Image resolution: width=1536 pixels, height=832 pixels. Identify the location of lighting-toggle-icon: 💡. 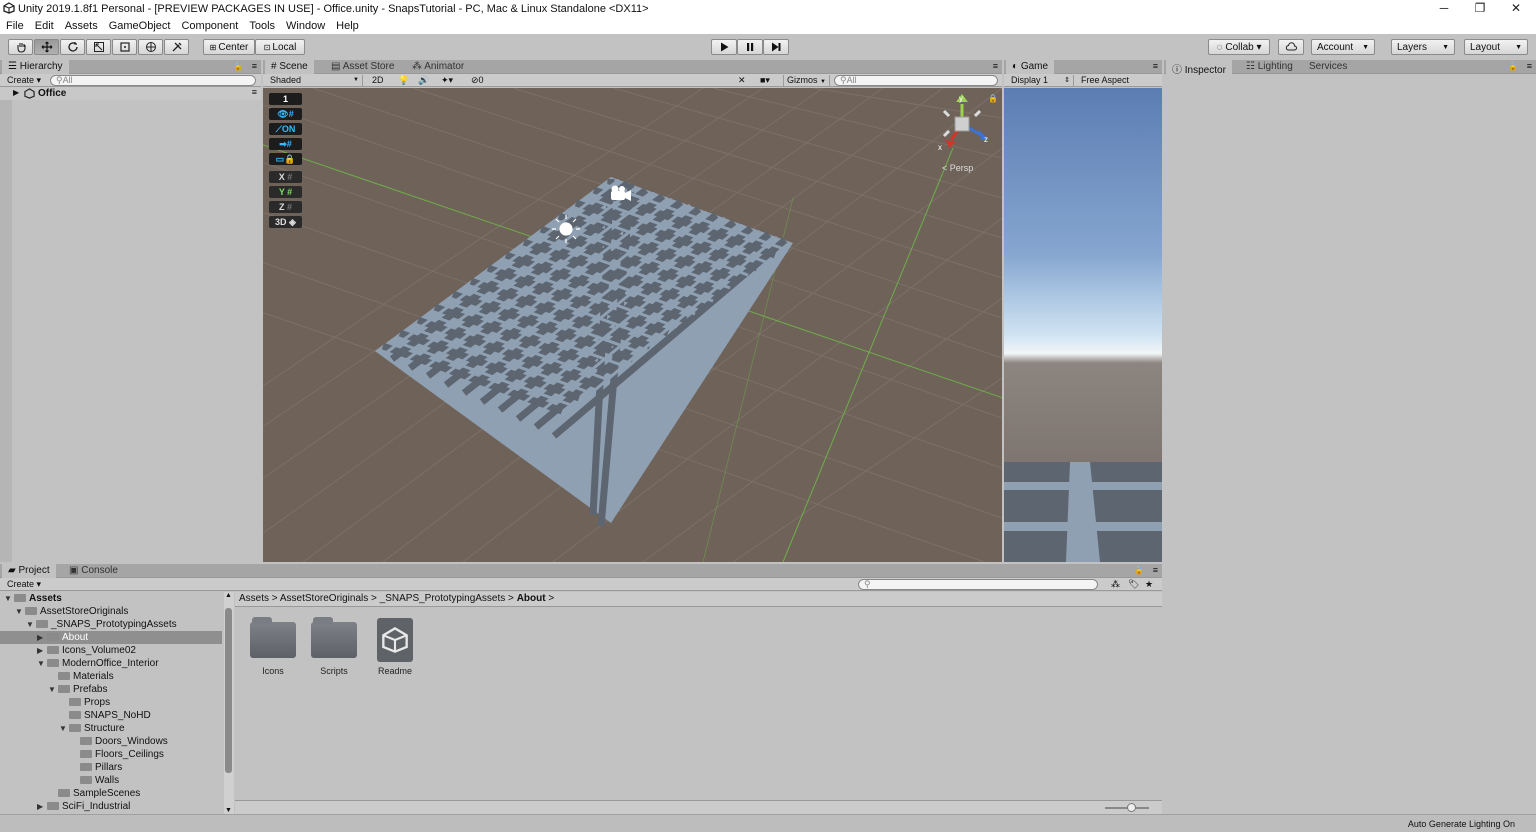
(403, 80).